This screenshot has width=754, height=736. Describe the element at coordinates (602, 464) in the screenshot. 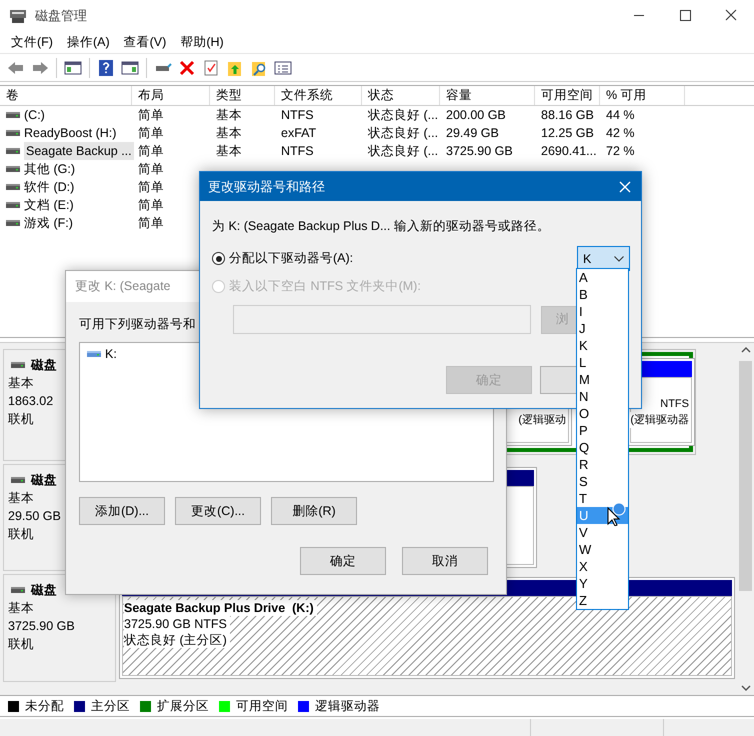

I see `list-option: R` at that location.